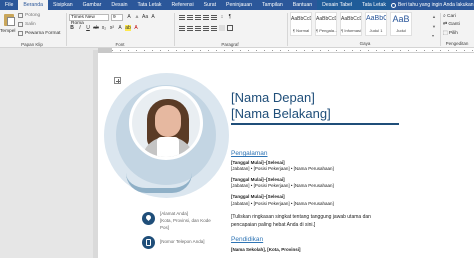 The image size is (474, 258). What do you see at coordinates (198, 28) in the screenshot?
I see `align-right-icon` at bounding box center [198, 28].